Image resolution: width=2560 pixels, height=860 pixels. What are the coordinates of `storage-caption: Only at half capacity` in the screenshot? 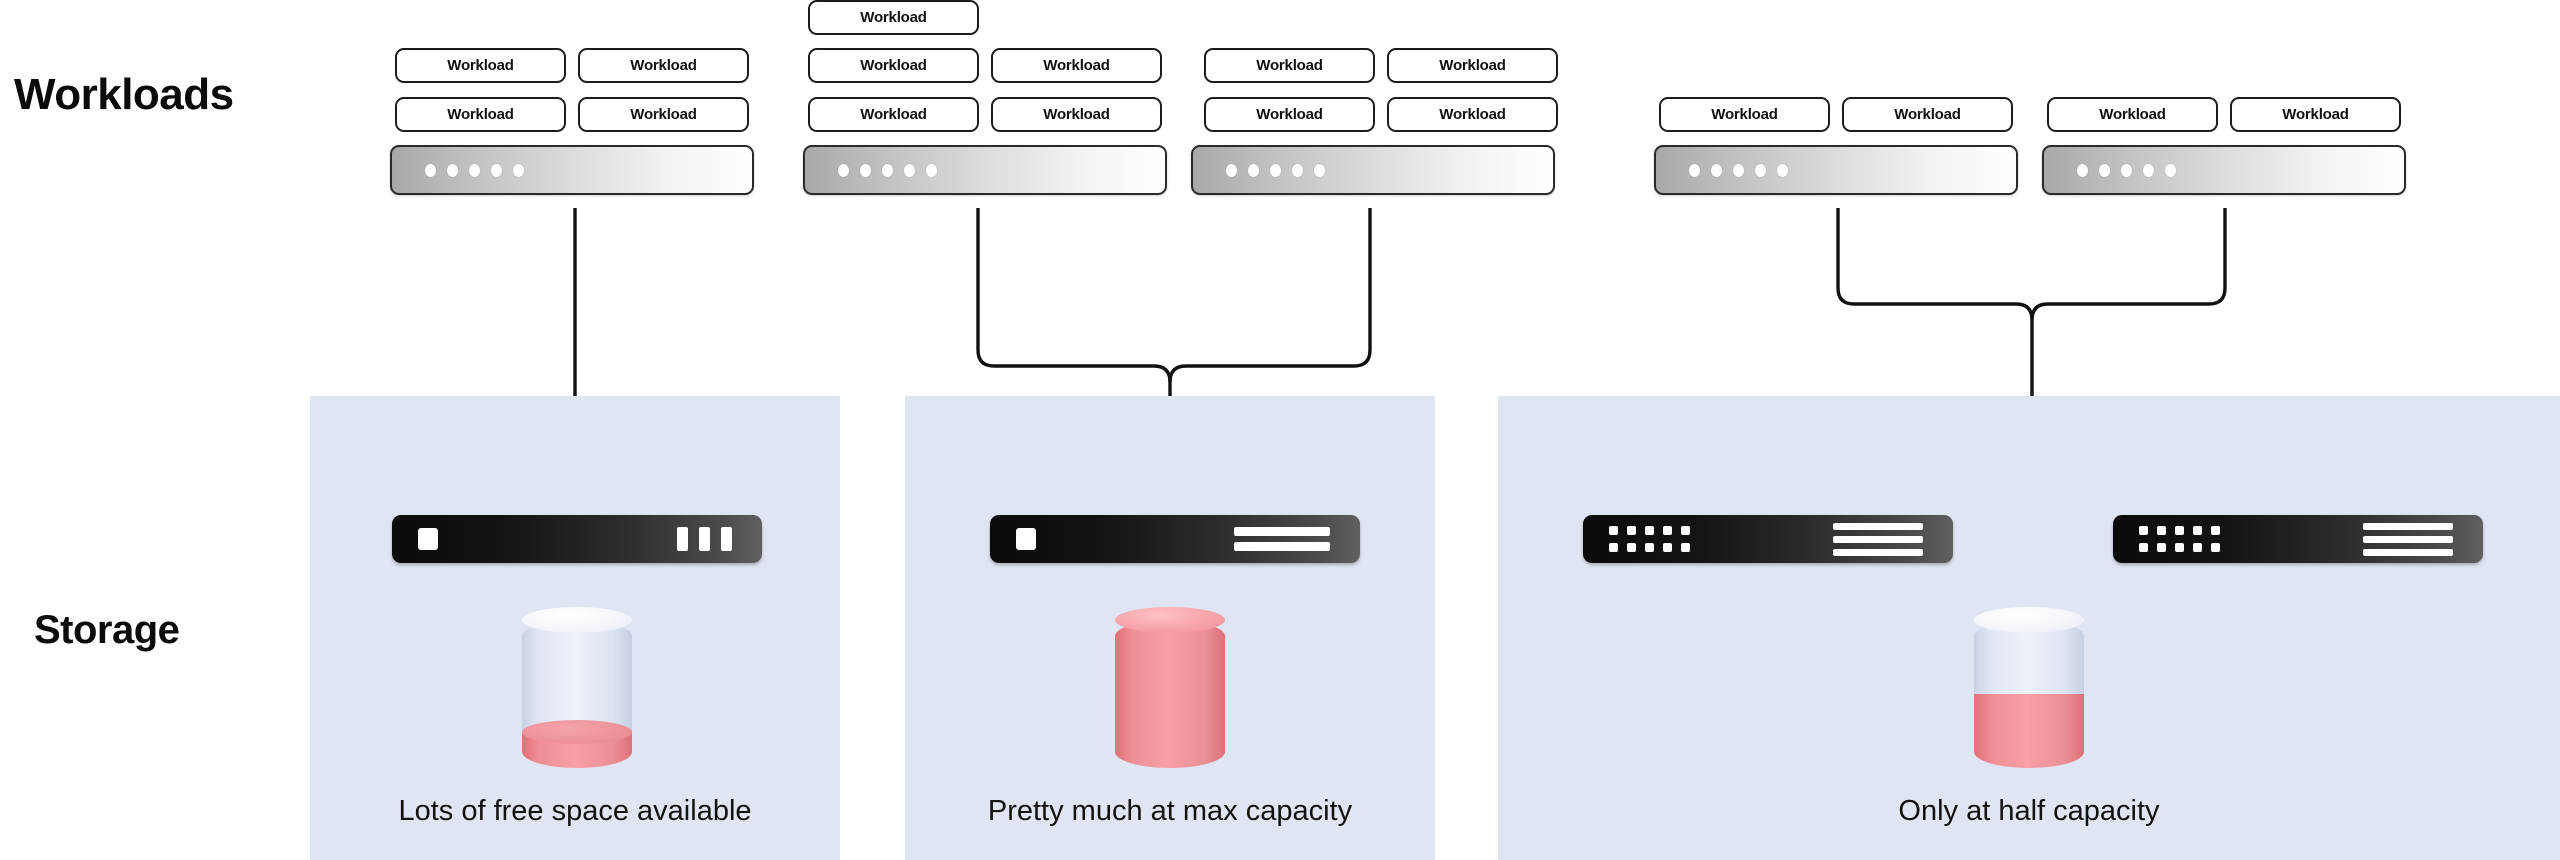 It's located at (2029, 811).